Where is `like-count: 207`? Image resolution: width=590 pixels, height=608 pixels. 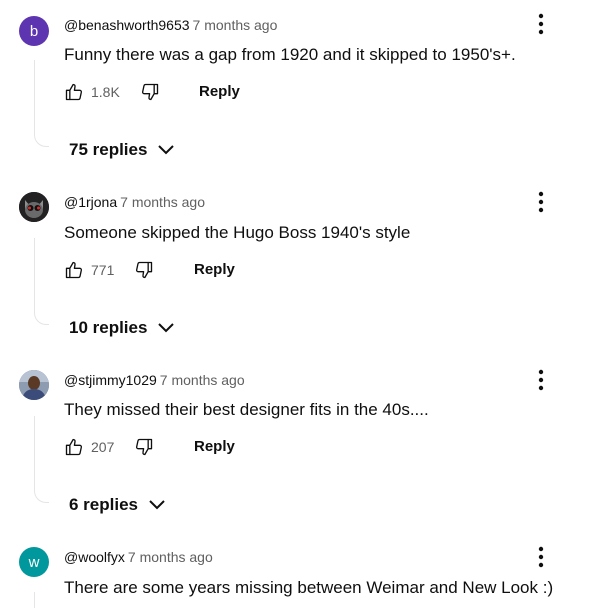
like-count: 207 is located at coordinates (103, 447).